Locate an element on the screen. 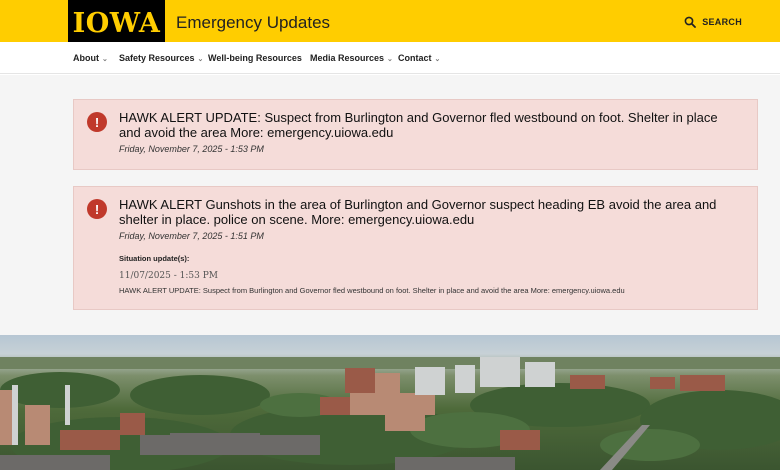  site-title: Emergency Updates is located at coordinates (253, 23).